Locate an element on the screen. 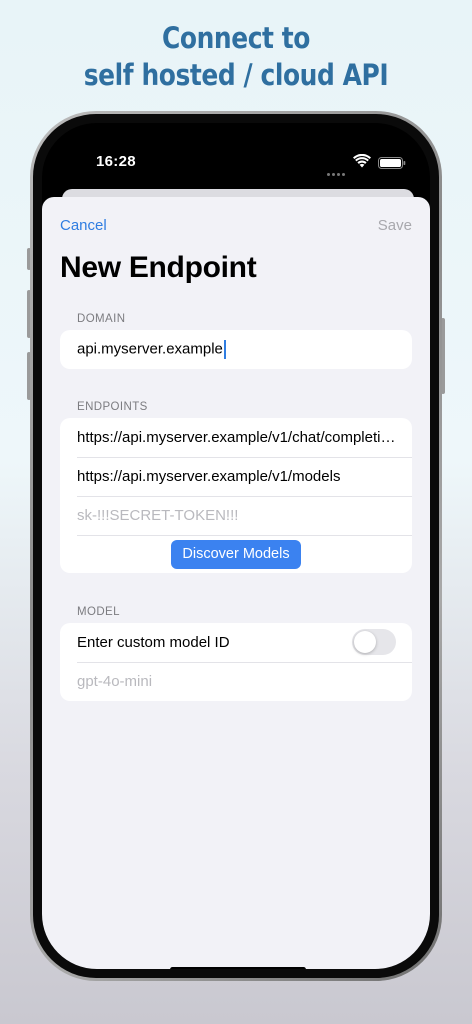  headline-line-2: self hosted / cloud API is located at coordinates (236, 75).